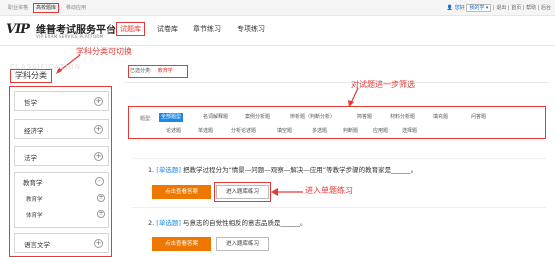 This screenshot has height=257, width=555. What do you see at coordinates (61, 129) in the screenshot?
I see `sidebar-item-economics: 经济学 +` at bounding box center [61, 129].